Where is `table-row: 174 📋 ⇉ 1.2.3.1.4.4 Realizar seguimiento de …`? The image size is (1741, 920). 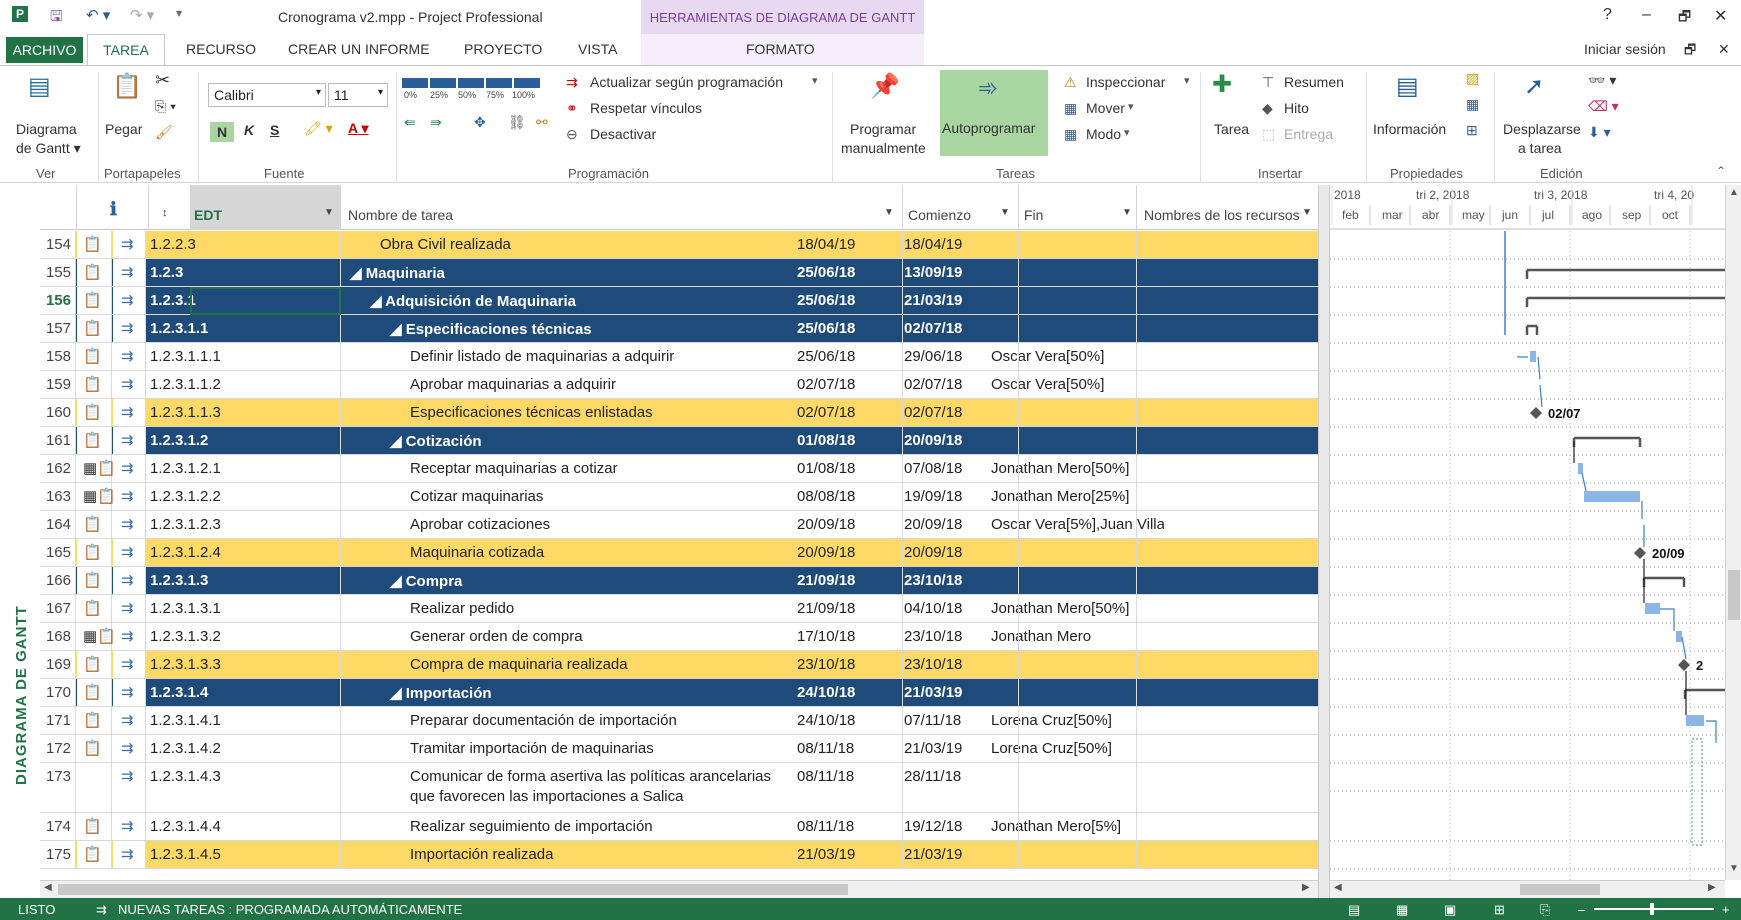
table-row: 174 📋 ⇉ 1.2.3.1.4.4 Realizar seguimiento de … is located at coordinates (679, 827).